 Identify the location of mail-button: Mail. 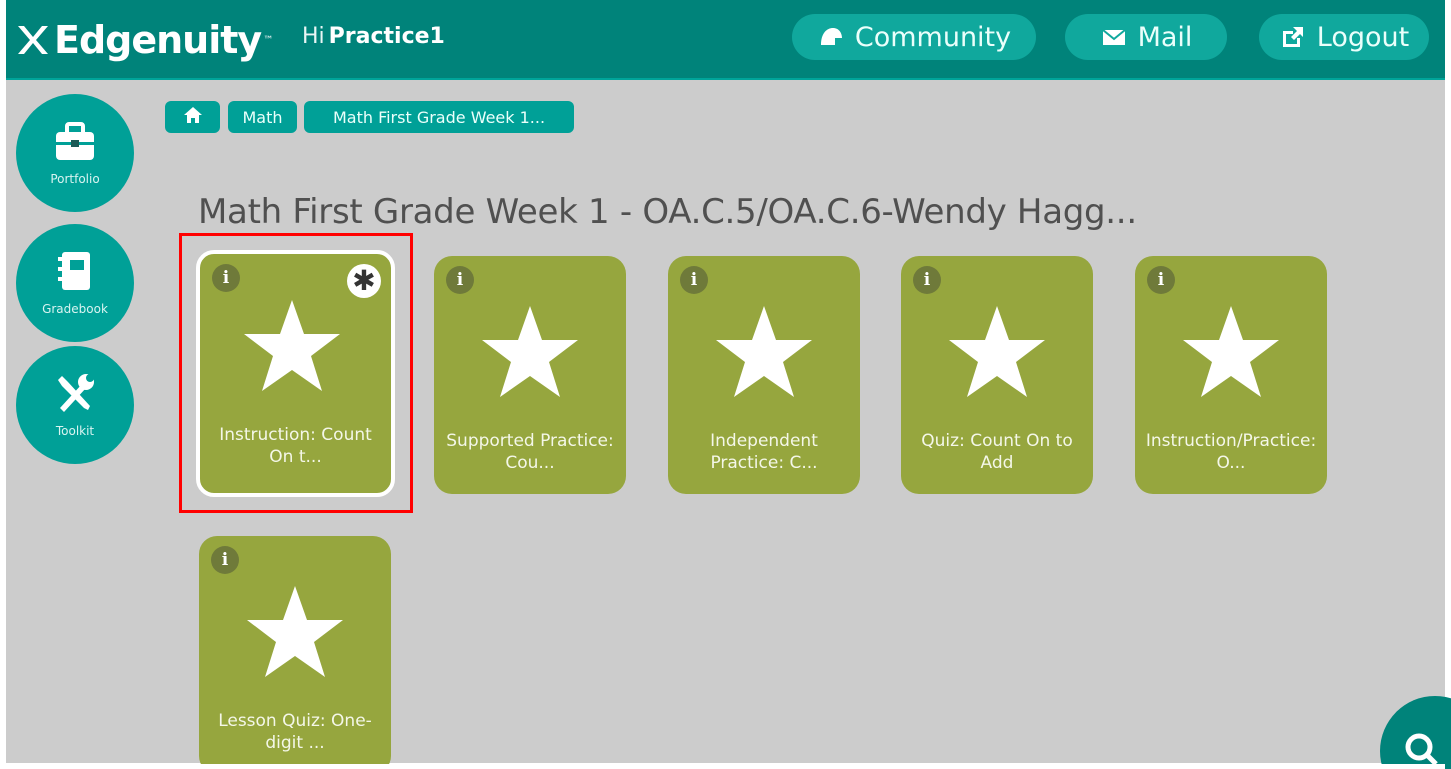
(1146, 37).